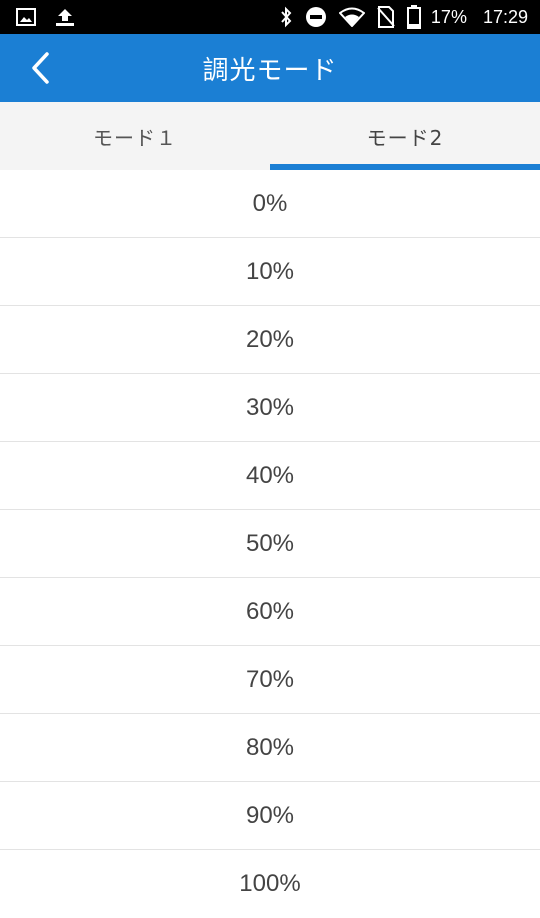  I want to click on list-item-10: 10%, so click(270, 272).